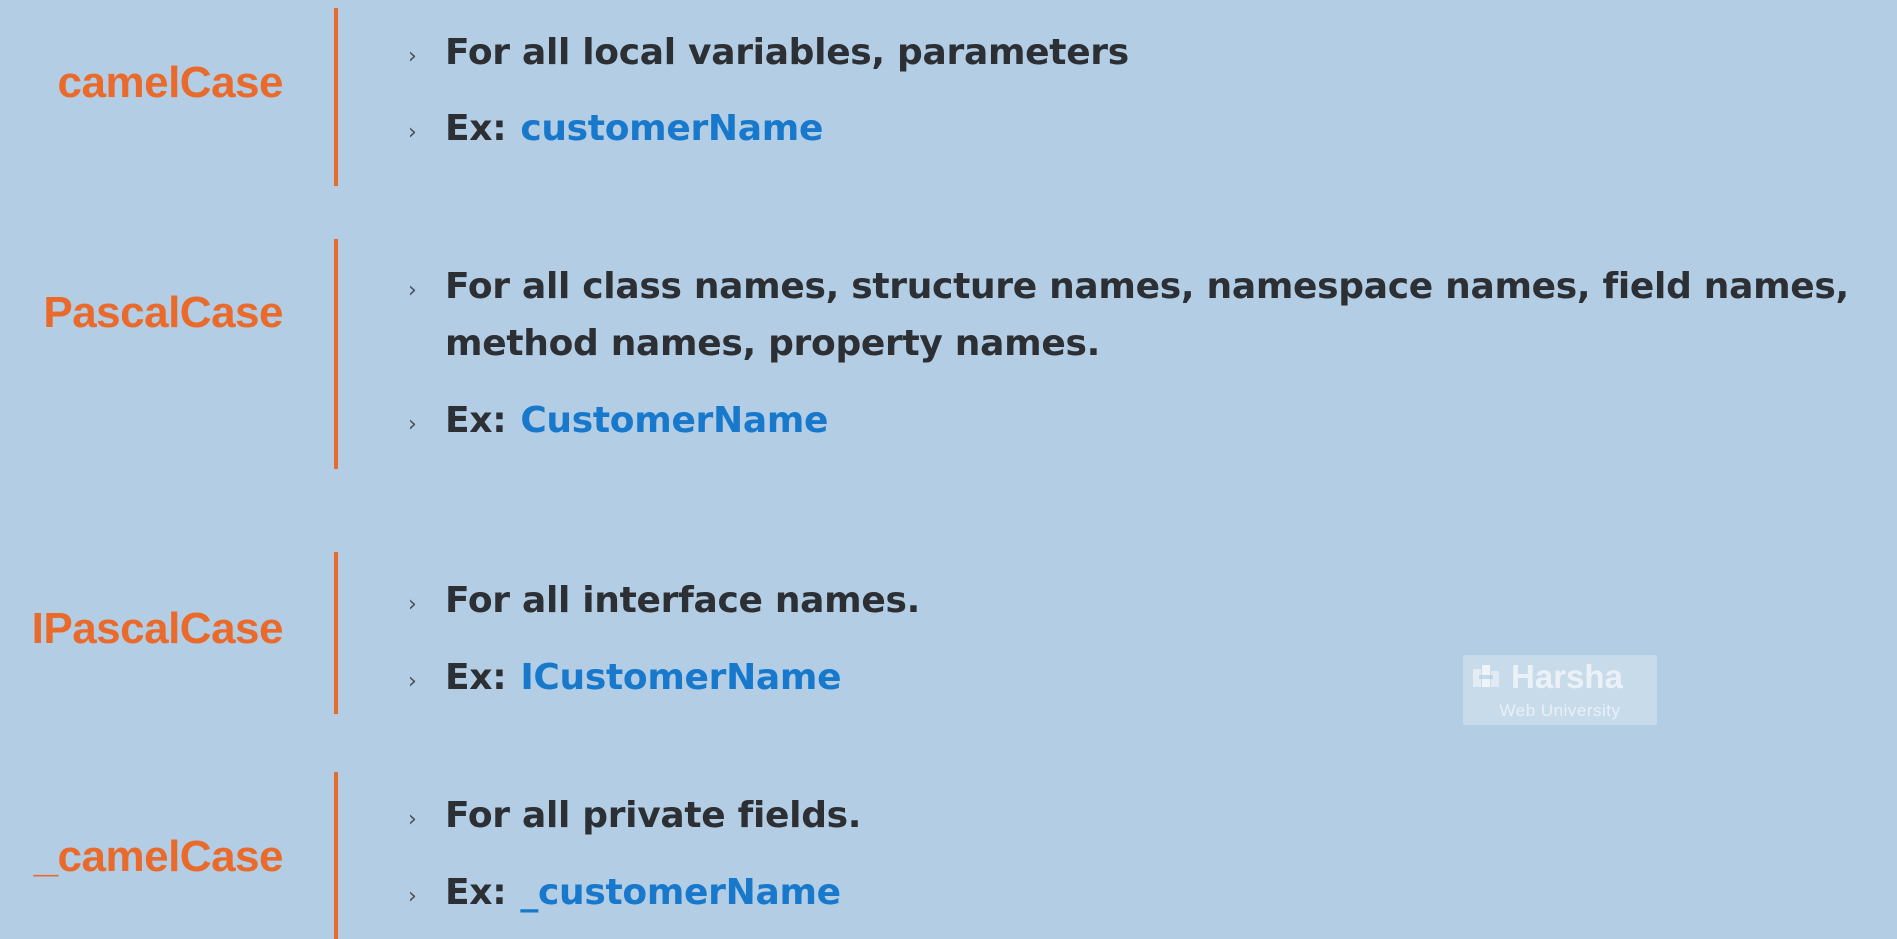 The width and height of the screenshot is (1897, 939). Describe the element at coordinates (1486, 677) in the screenshot. I see `harsha-logo-icon` at that location.